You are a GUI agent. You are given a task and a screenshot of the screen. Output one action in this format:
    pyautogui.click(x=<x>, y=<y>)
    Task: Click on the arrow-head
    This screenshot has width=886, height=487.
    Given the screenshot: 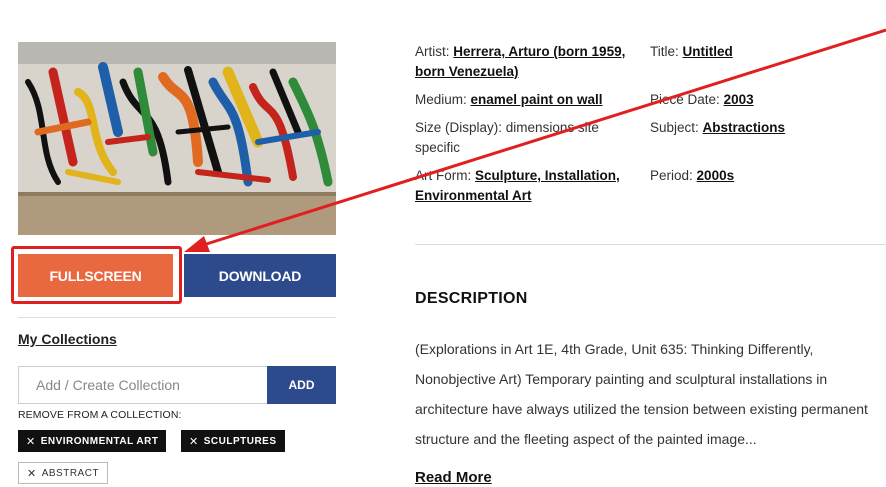 What is the action you would take?
    pyautogui.click(x=197, y=244)
    